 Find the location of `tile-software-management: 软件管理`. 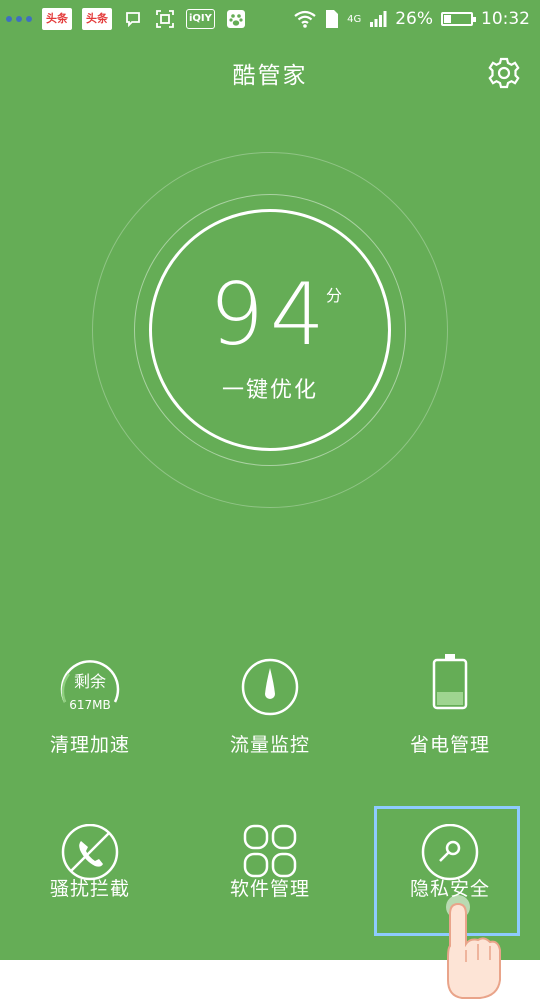

tile-software-management: 软件管理 is located at coordinates (270, 899).